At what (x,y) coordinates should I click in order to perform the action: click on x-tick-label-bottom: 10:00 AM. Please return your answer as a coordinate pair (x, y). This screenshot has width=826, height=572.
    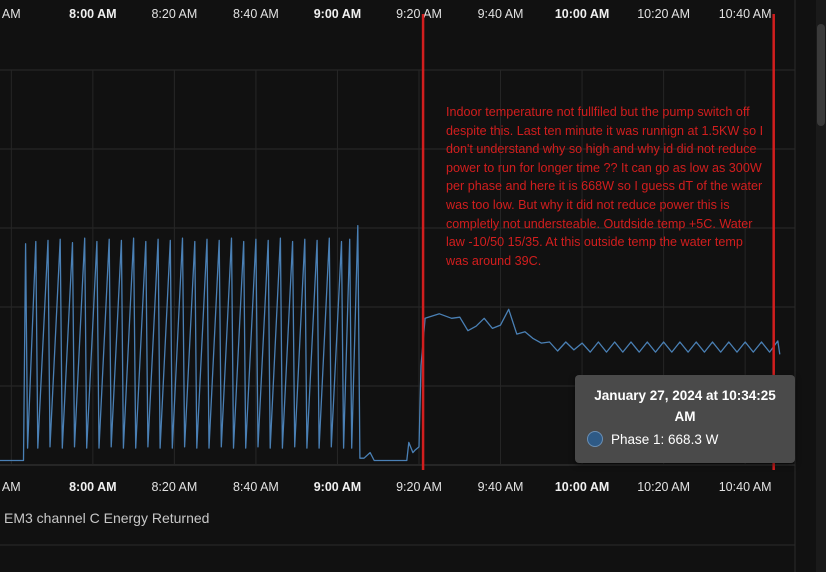
    Looking at the image, I should click on (582, 487).